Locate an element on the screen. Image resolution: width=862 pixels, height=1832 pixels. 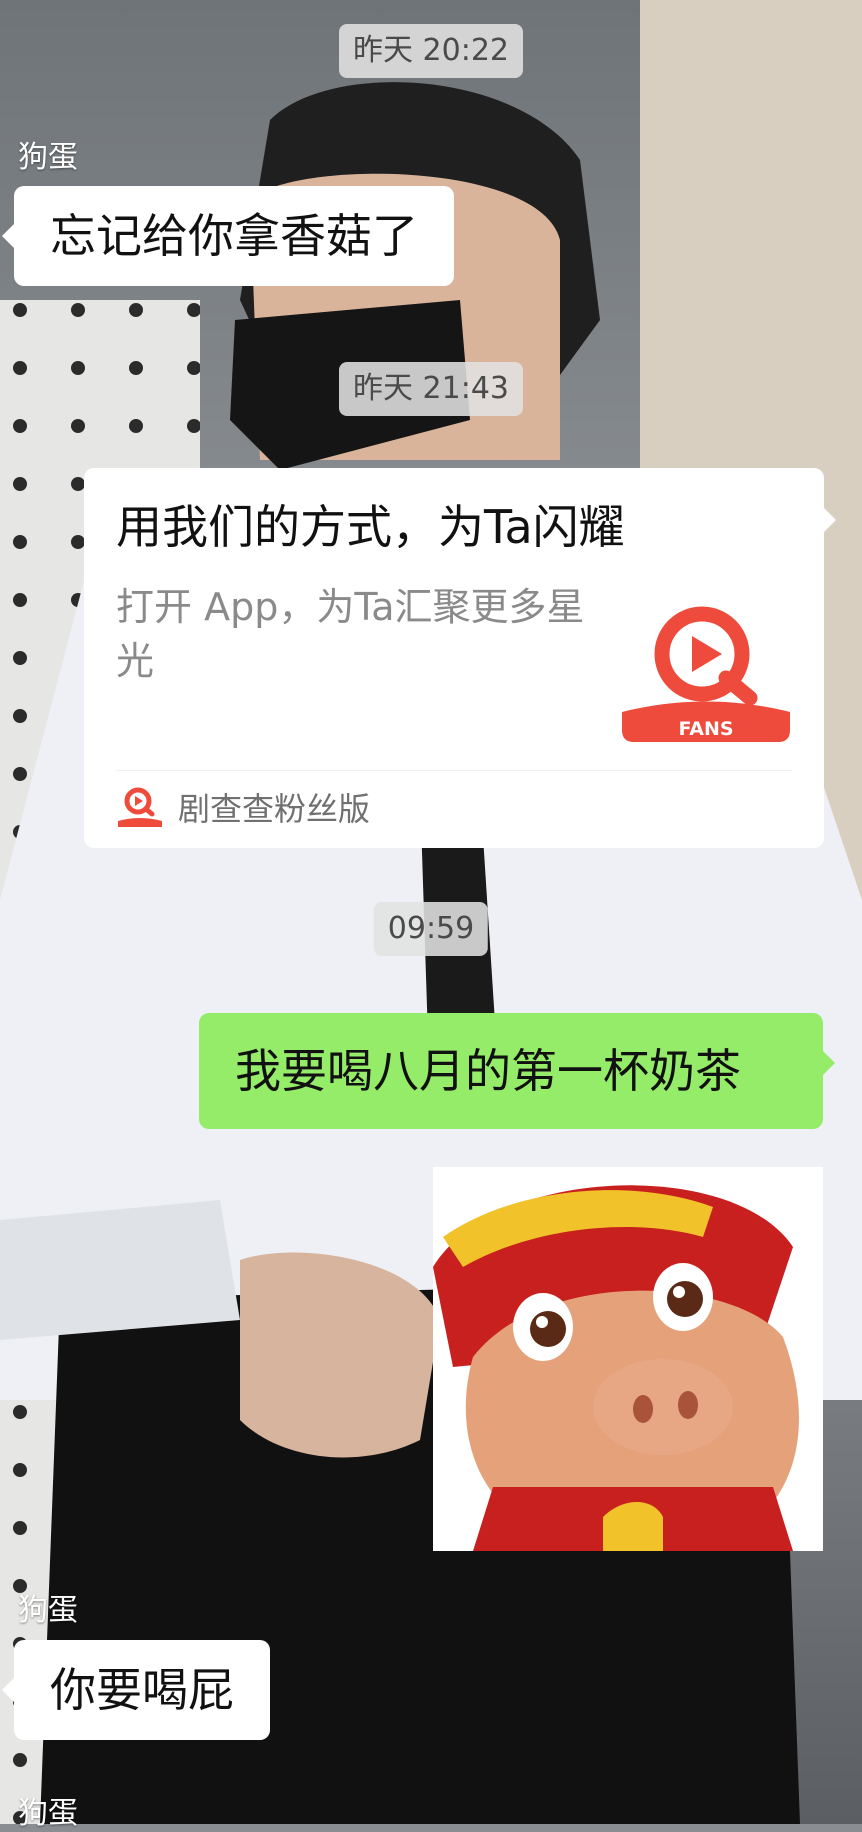
card-source: 剧查查粉丝版 is located at coordinates (243, 807).